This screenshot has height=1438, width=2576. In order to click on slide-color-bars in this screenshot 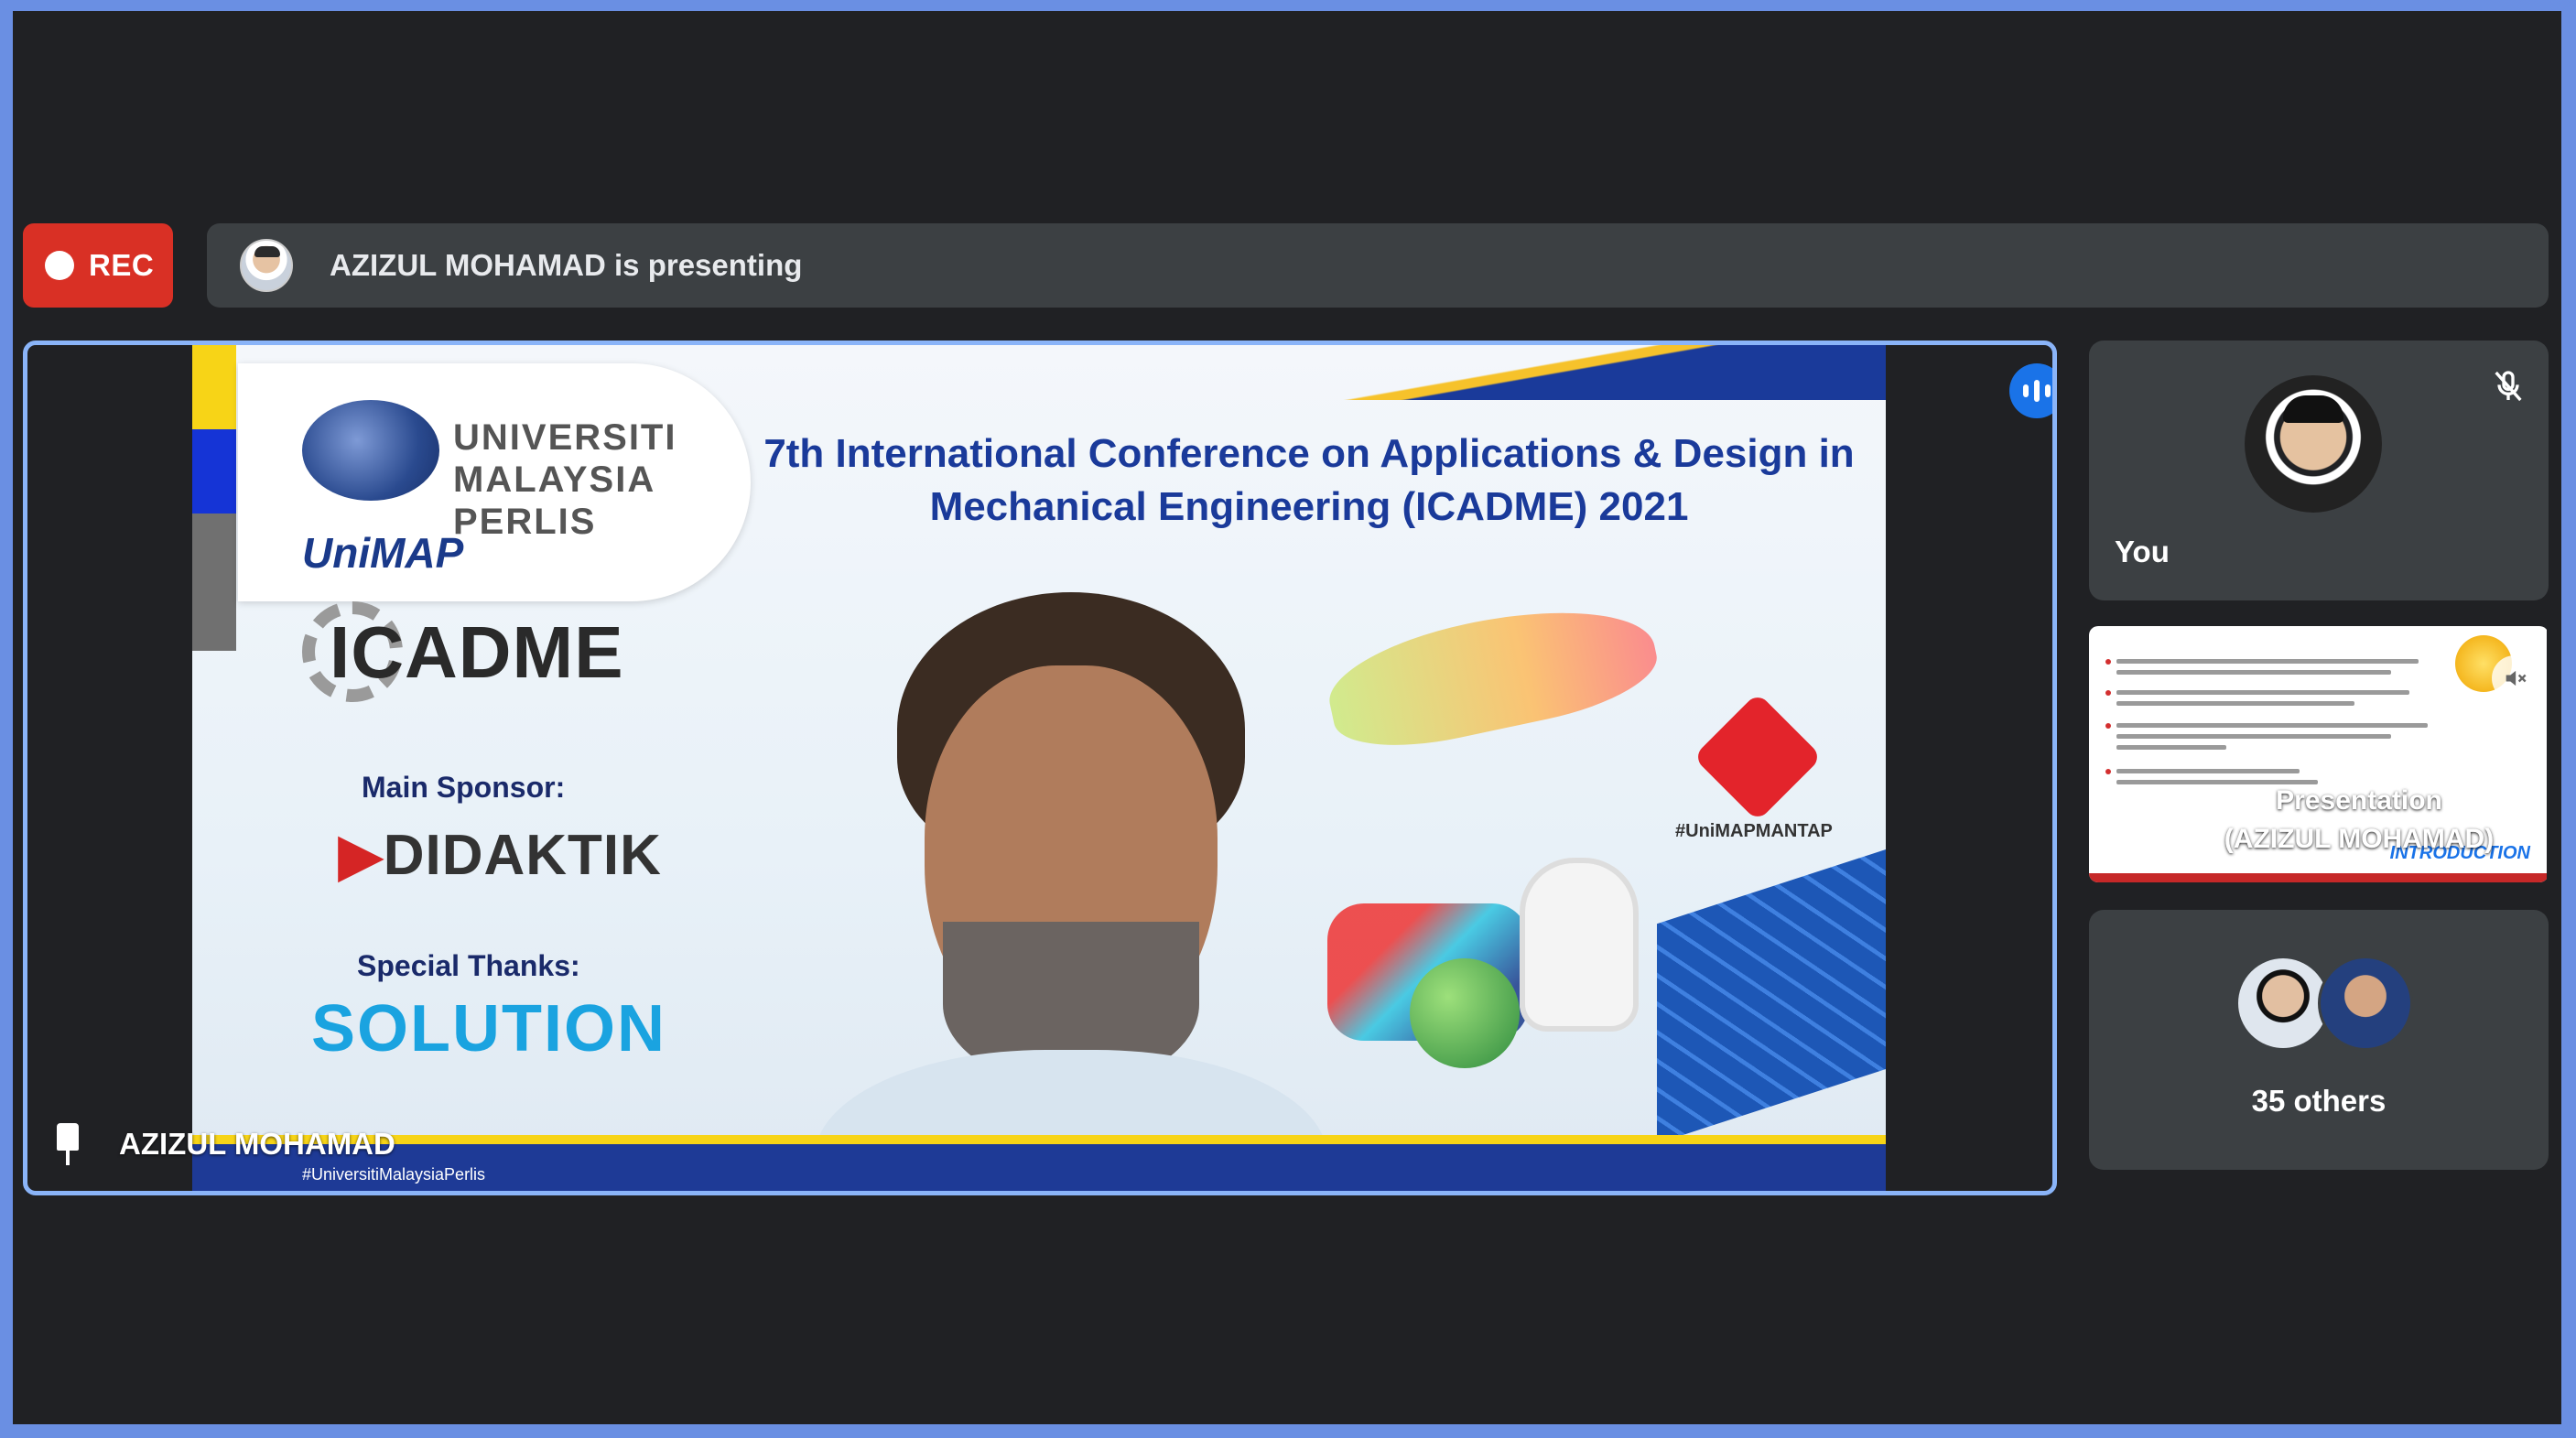, I will do `click(214, 768)`.